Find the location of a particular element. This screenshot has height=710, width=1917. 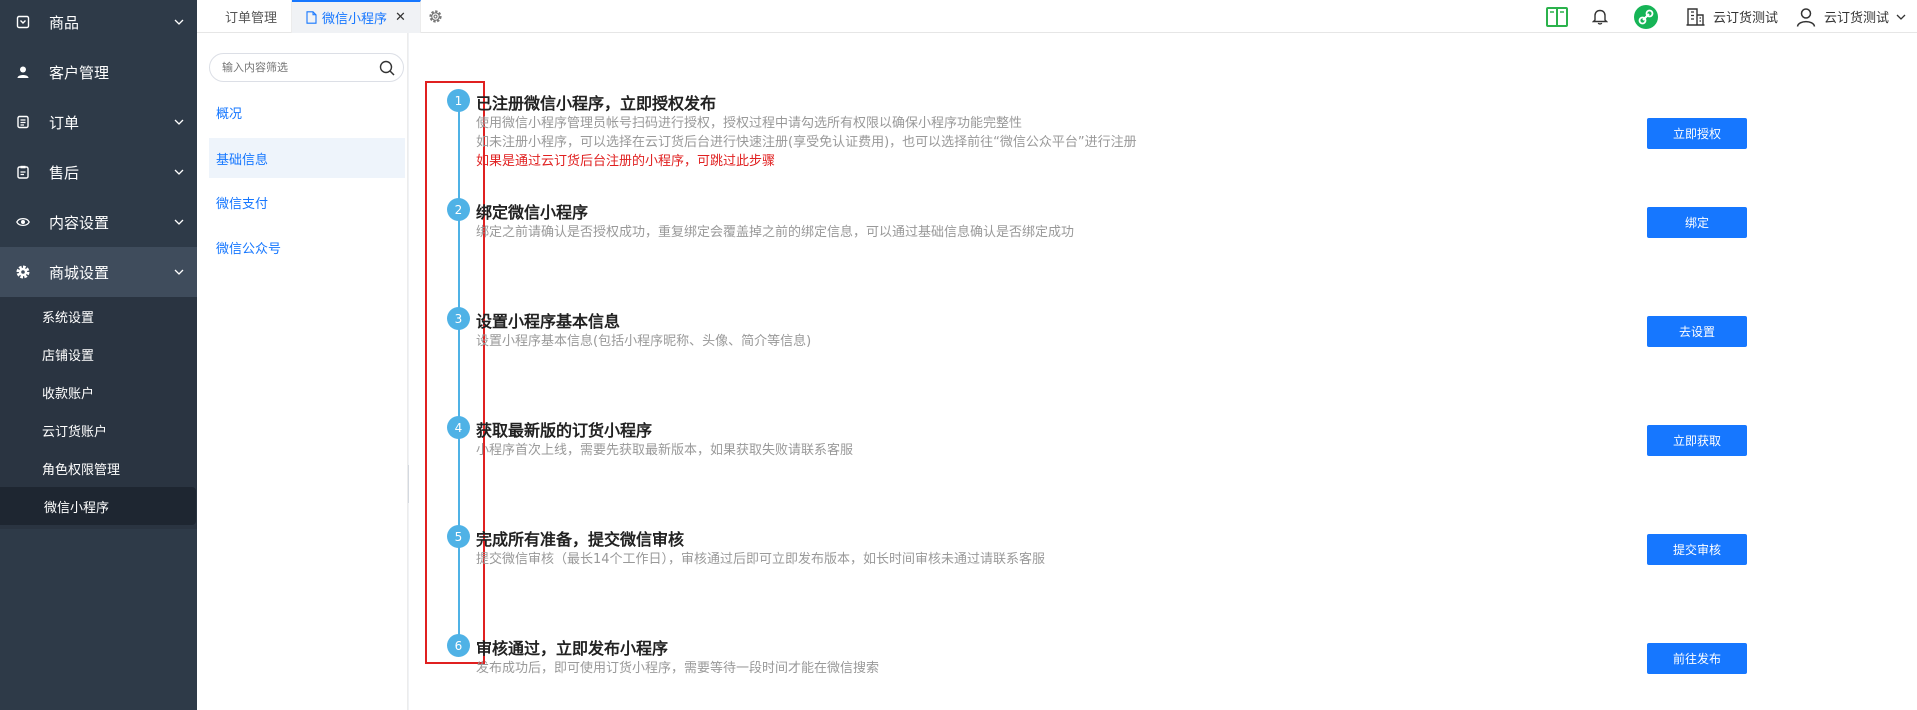

sub-item-store-settings: 店铺设置 is located at coordinates (98, 354).